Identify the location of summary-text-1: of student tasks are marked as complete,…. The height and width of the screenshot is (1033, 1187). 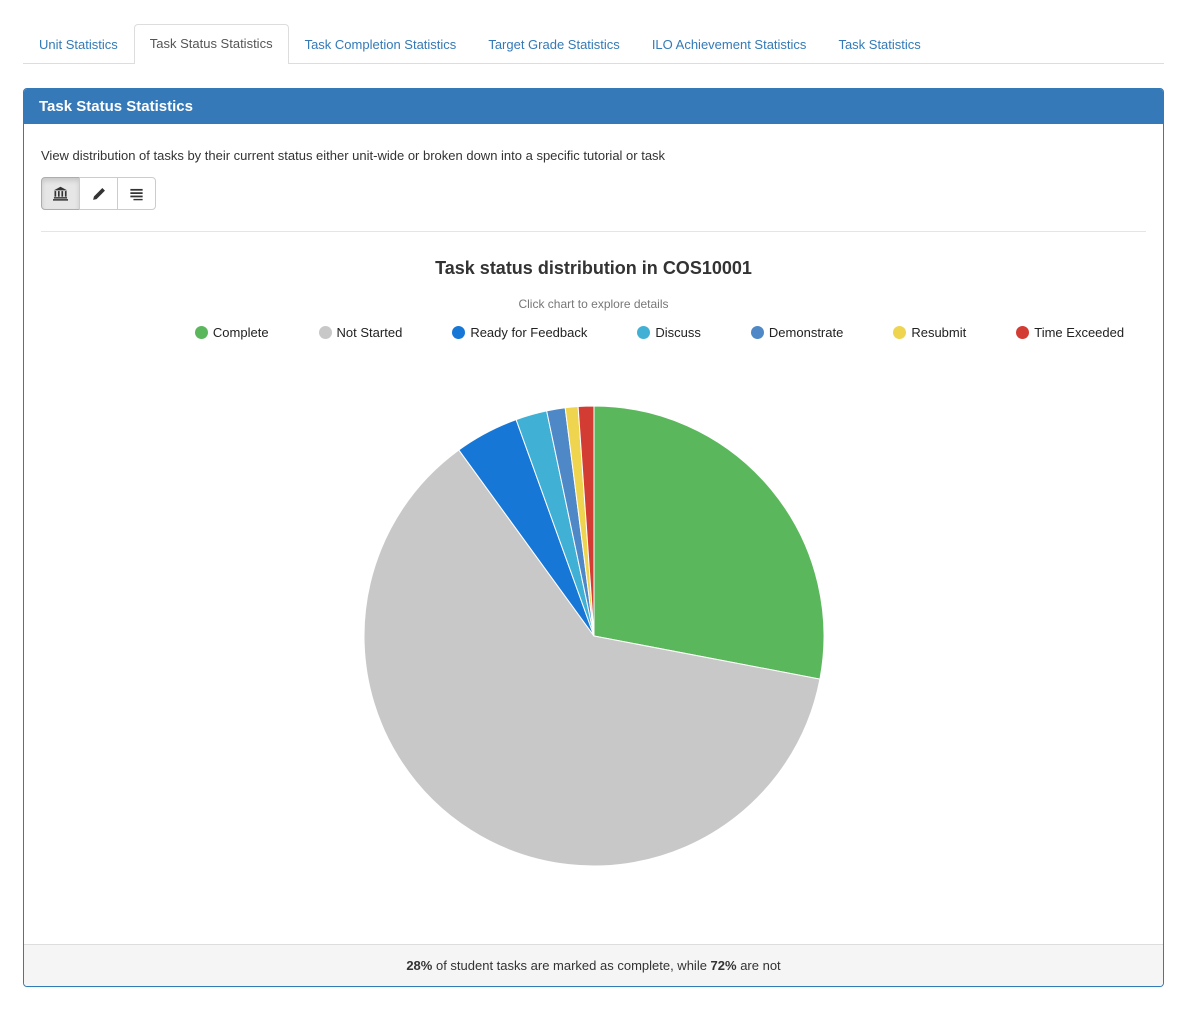
(571, 966).